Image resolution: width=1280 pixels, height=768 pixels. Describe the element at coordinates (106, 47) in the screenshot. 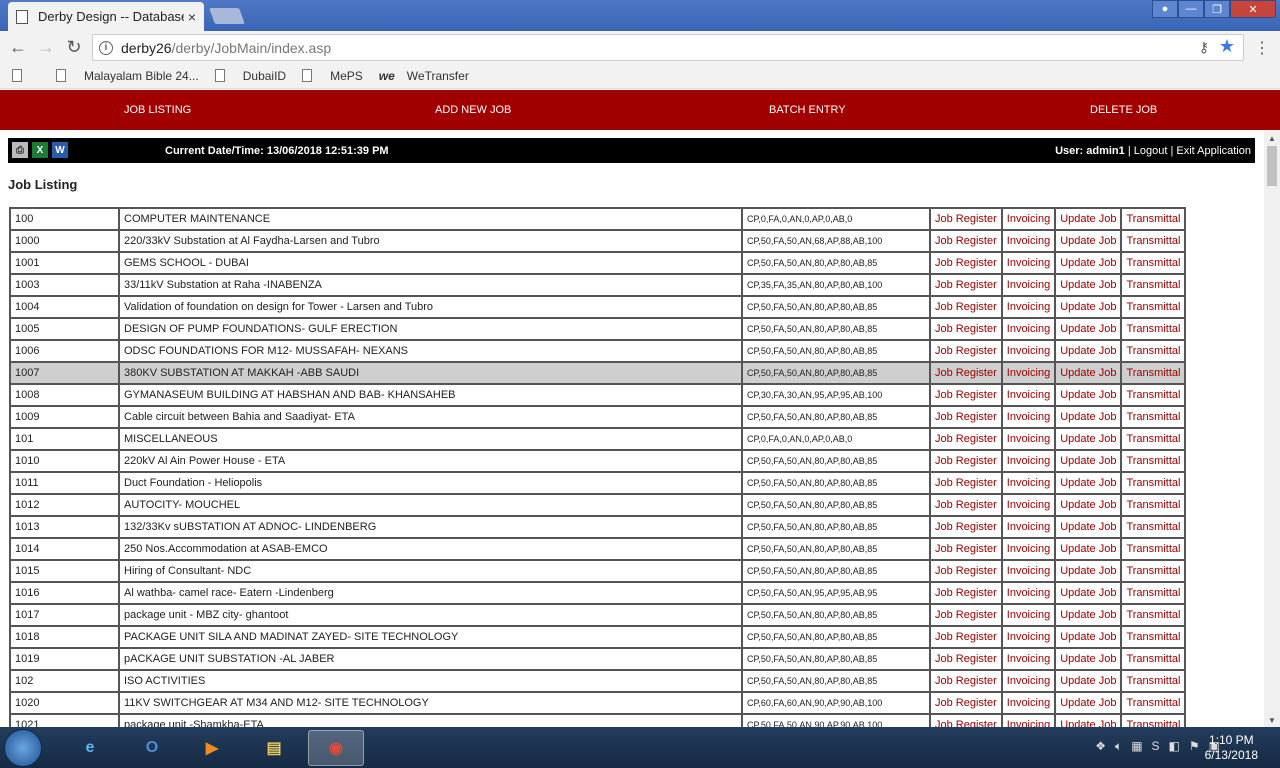

I see `info-icon: i` at that location.